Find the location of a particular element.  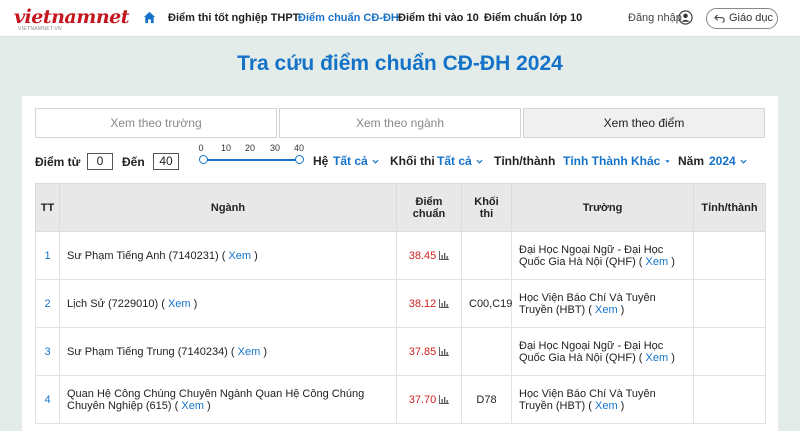

header-khoi-line2: thi is located at coordinates (486, 213).